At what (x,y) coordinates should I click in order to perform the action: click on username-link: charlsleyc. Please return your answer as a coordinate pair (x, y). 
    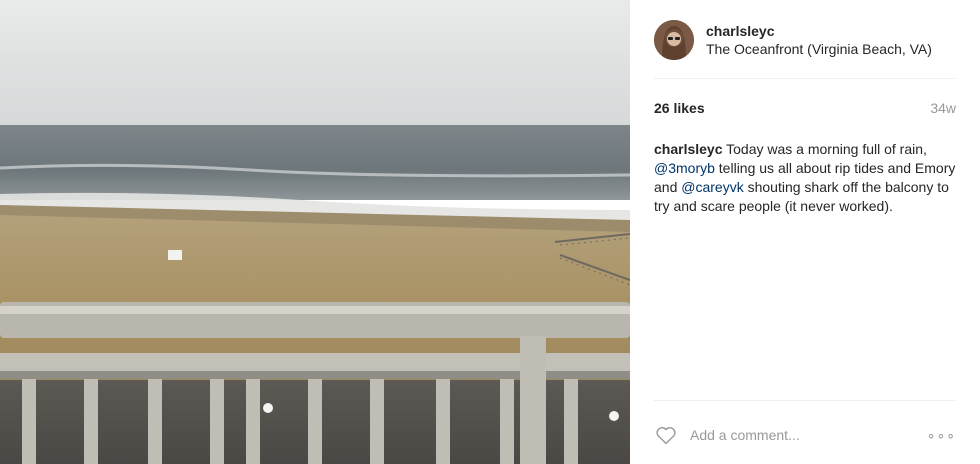
    Looking at the image, I should click on (819, 31).